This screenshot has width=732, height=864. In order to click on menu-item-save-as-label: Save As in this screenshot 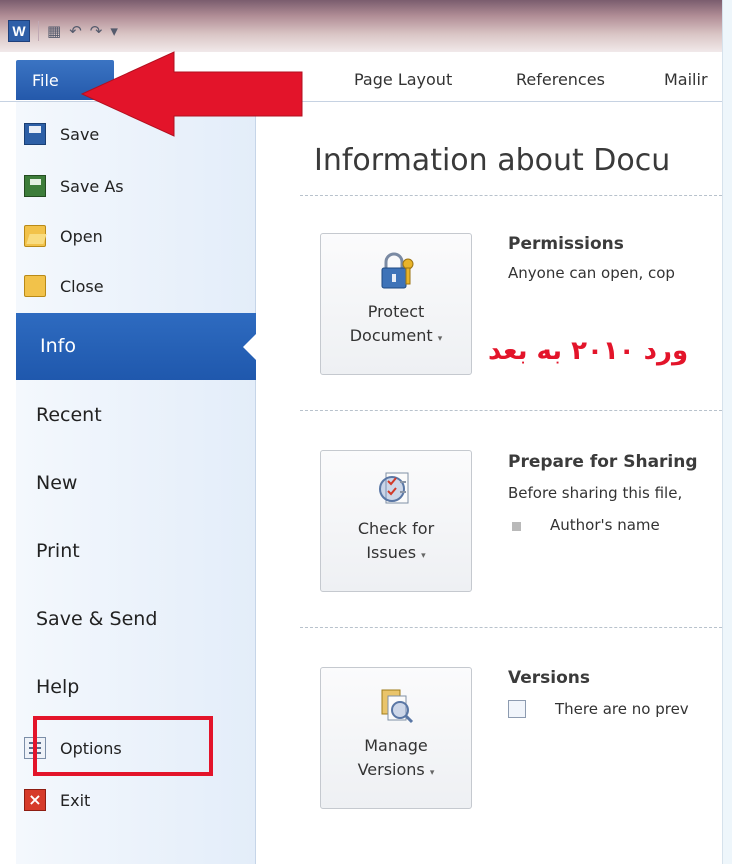, I will do `click(92, 186)`.